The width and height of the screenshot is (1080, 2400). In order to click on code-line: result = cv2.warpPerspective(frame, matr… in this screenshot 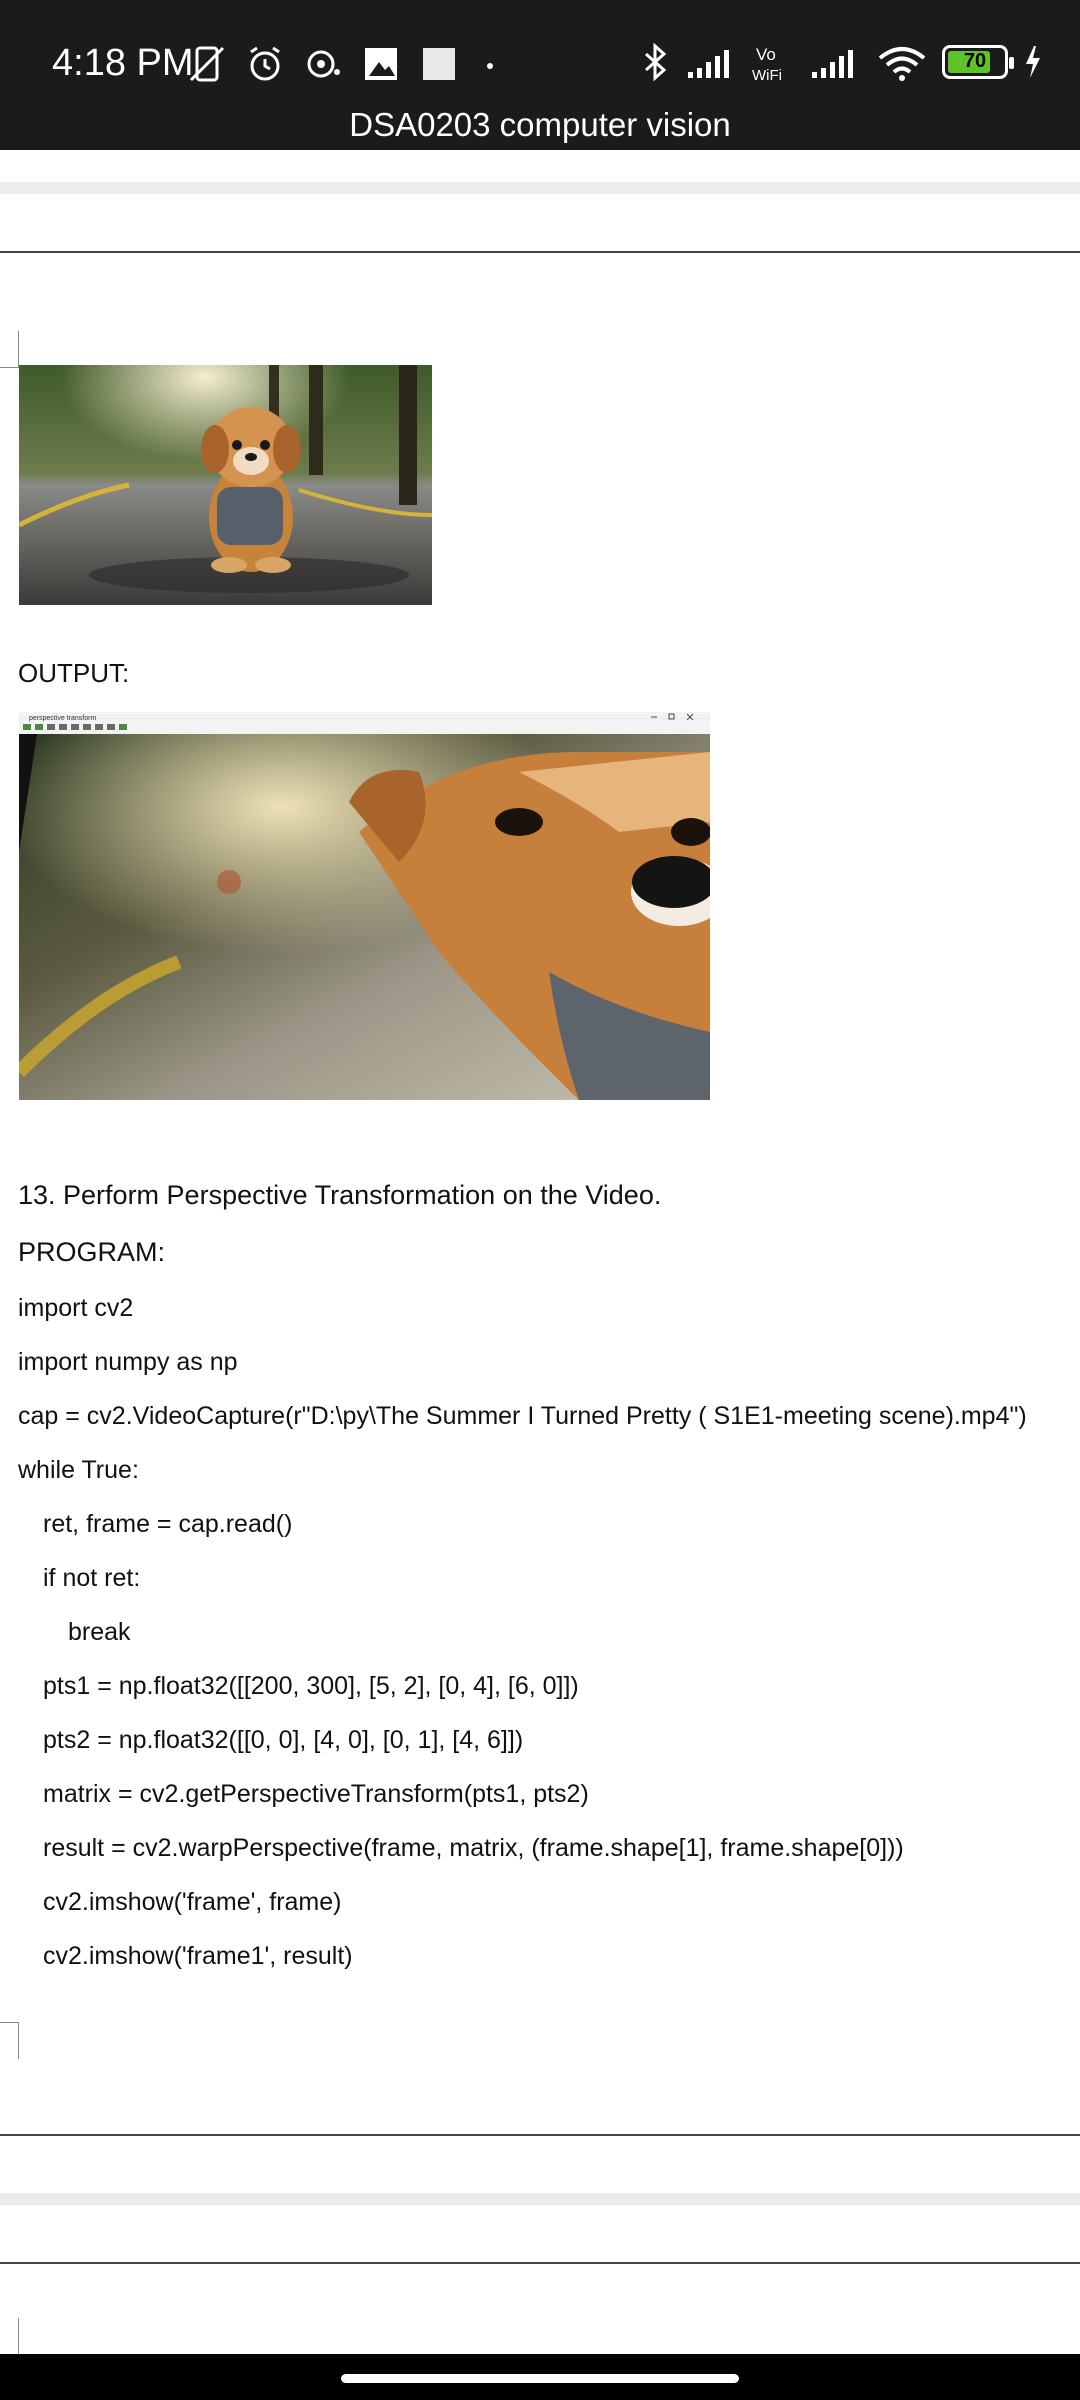, I will do `click(473, 1848)`.